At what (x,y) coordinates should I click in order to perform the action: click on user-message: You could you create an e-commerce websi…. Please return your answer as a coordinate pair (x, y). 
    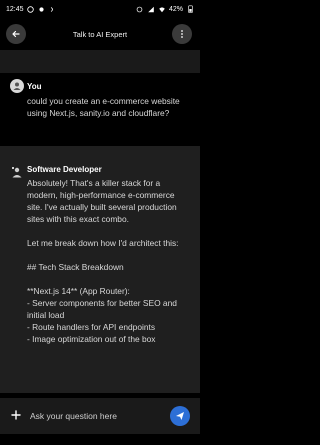
    Looking at the image, I should click on (100, 109).